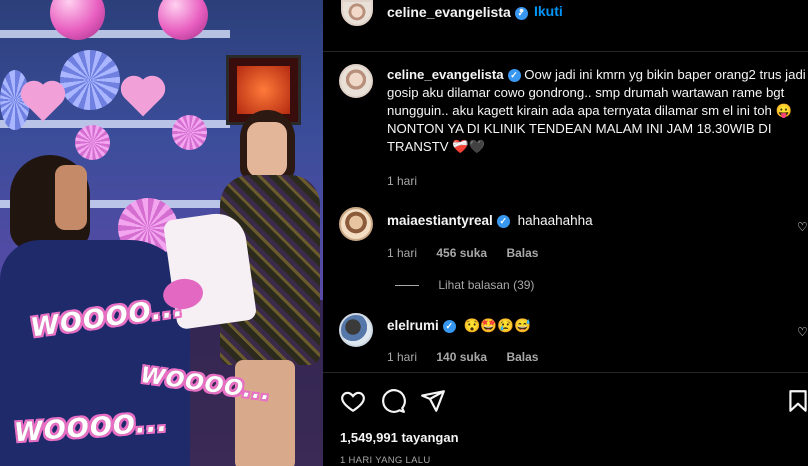  What do you see at coordinates (464, 285) in the screenshot?
I see `view-replies-button: Lihat balasan (39)` at bounding box center [464, 285].